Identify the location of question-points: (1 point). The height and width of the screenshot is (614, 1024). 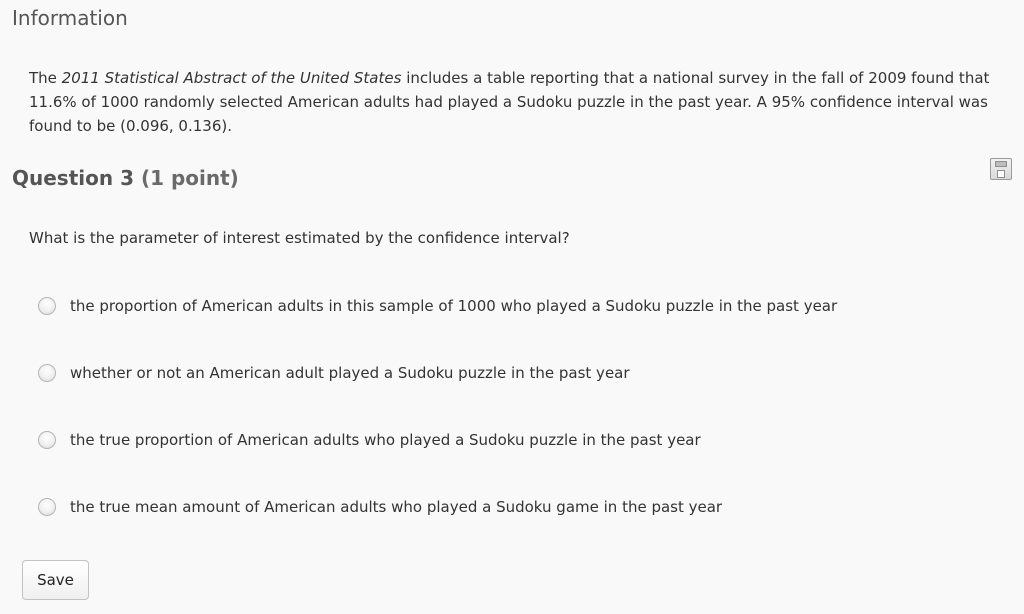
(189, 178).